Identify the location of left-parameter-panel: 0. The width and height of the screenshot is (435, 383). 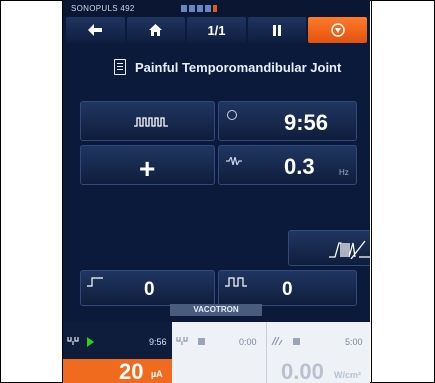
(147, 288).